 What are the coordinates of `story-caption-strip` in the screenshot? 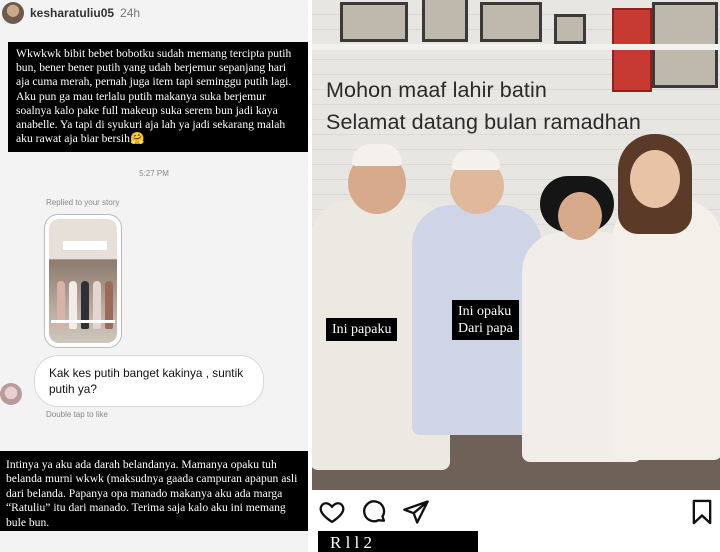 It's located at (83, 321).